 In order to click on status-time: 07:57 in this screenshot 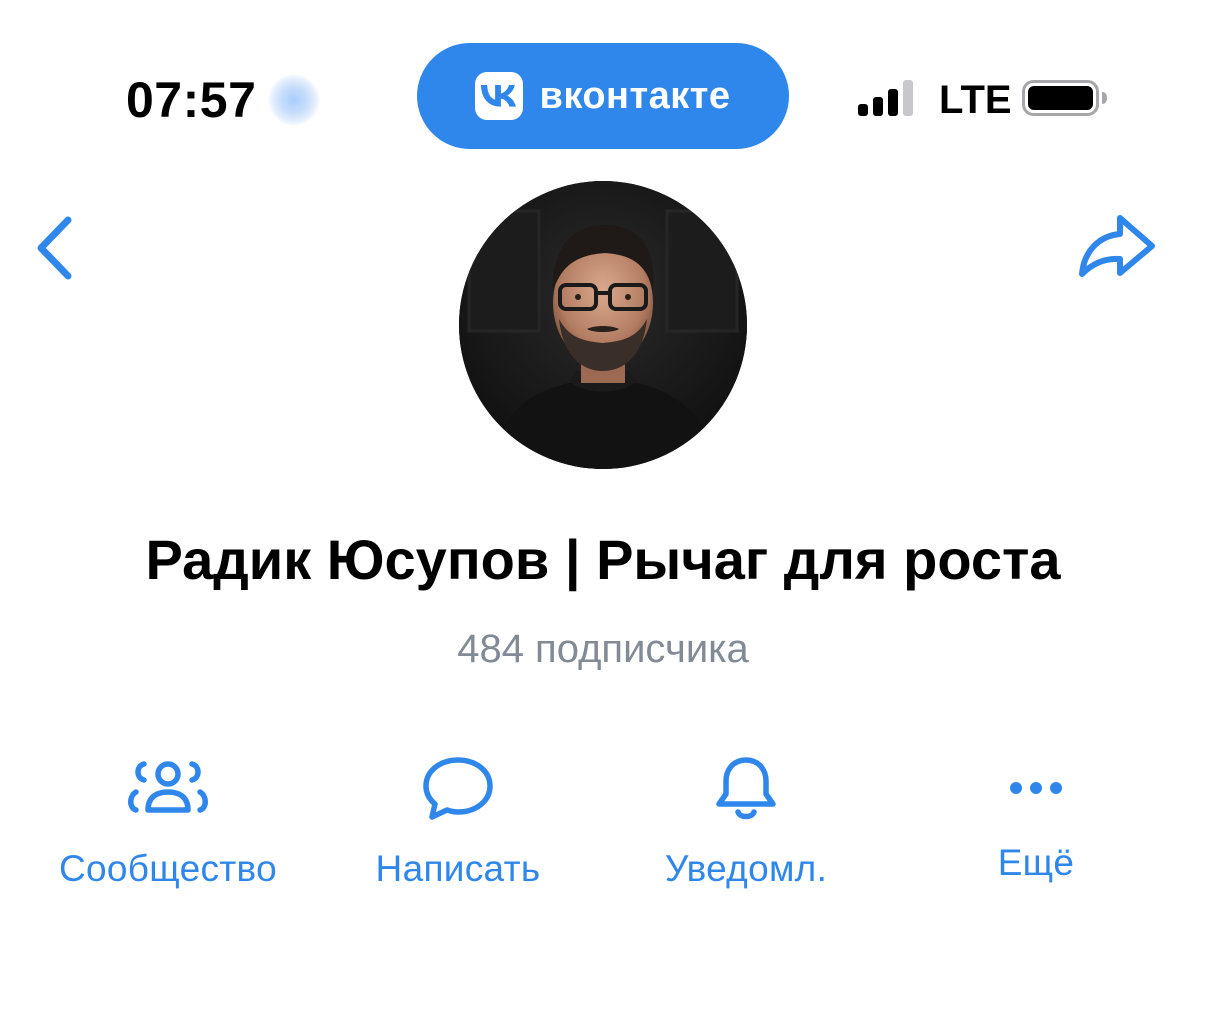, I will do `click(191, 100)`.